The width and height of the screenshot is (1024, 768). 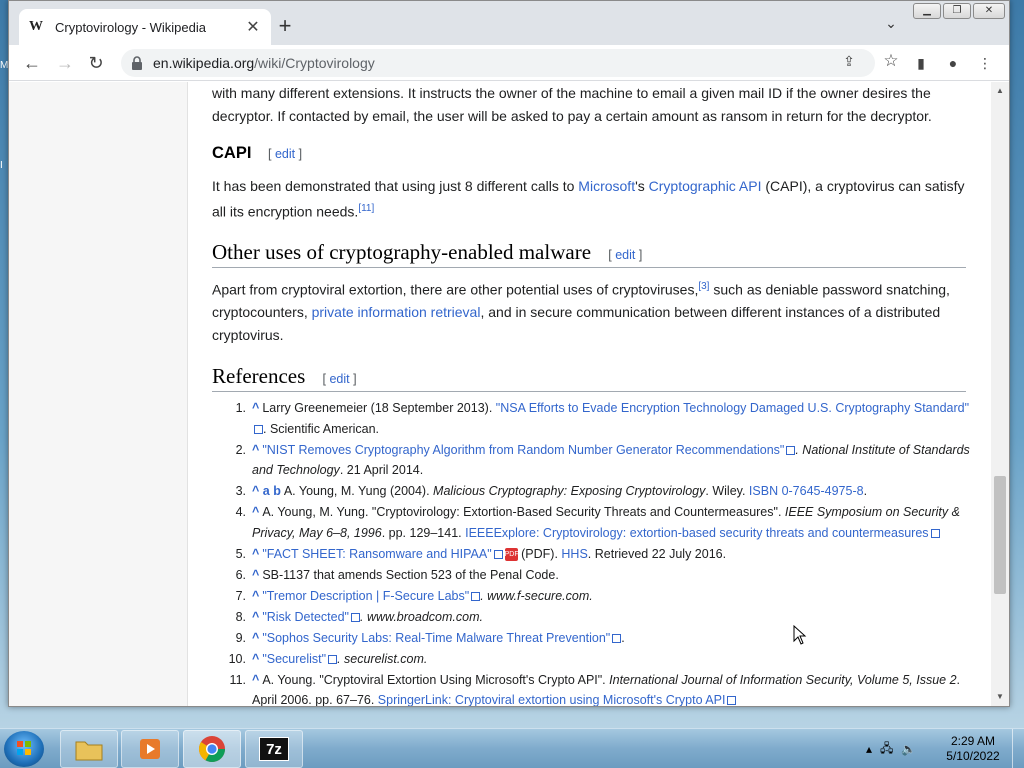 What do you see at coordinates (957, 11) in the screenshot?
I see `maximize-button: ❐` at bounding box center [957, 11].